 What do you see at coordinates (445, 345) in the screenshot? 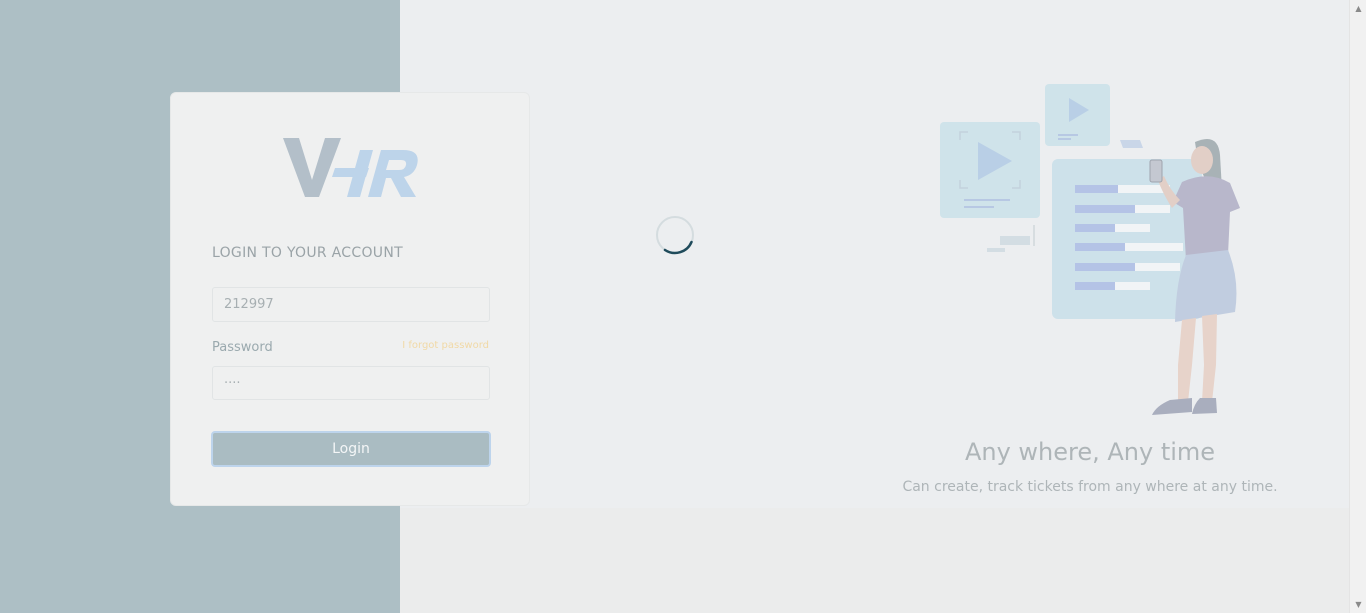
I see `forgot-password-link: I forgot password` at bounding box center [445, 345].